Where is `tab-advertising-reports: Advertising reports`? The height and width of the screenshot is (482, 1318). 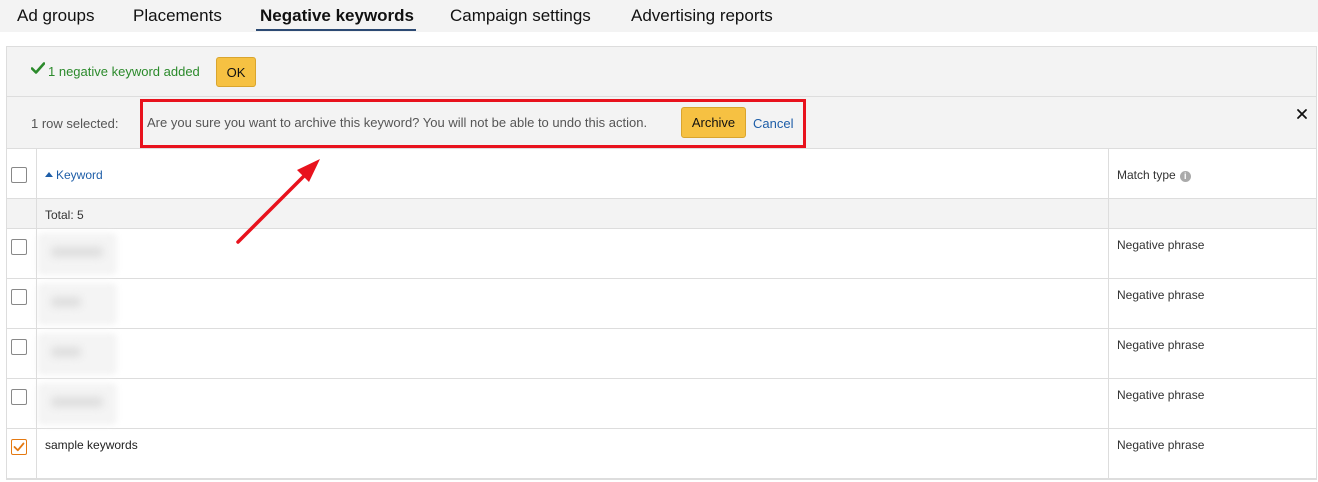
tab-advertising-reports: Advertising reports is located at coordinates (702, 19).